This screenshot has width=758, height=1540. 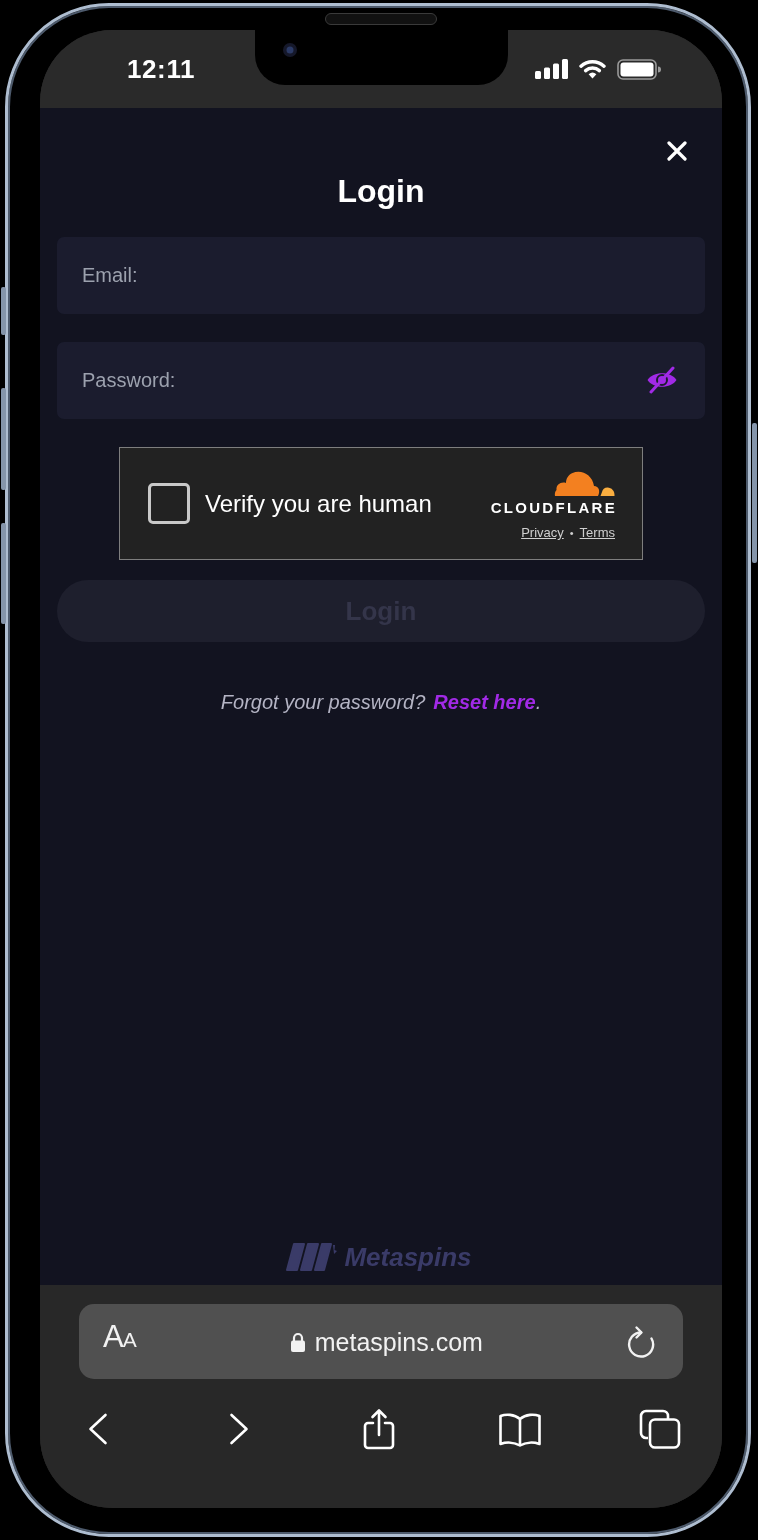 What do you see at coordinates (519, 1429) in the screenshot?
I see `book-icon` at bounding box center [519, 1429].